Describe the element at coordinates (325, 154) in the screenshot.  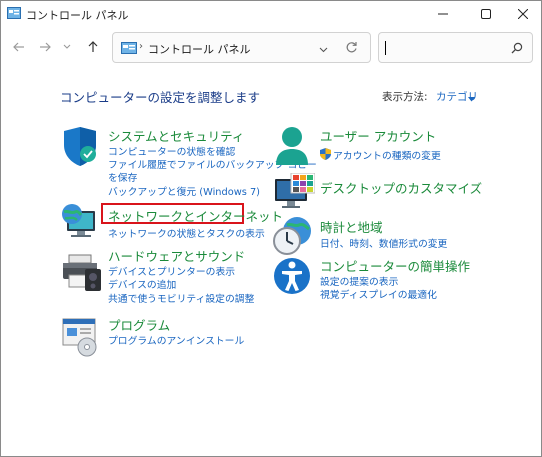
I see `uac-shield-icon` at that location.